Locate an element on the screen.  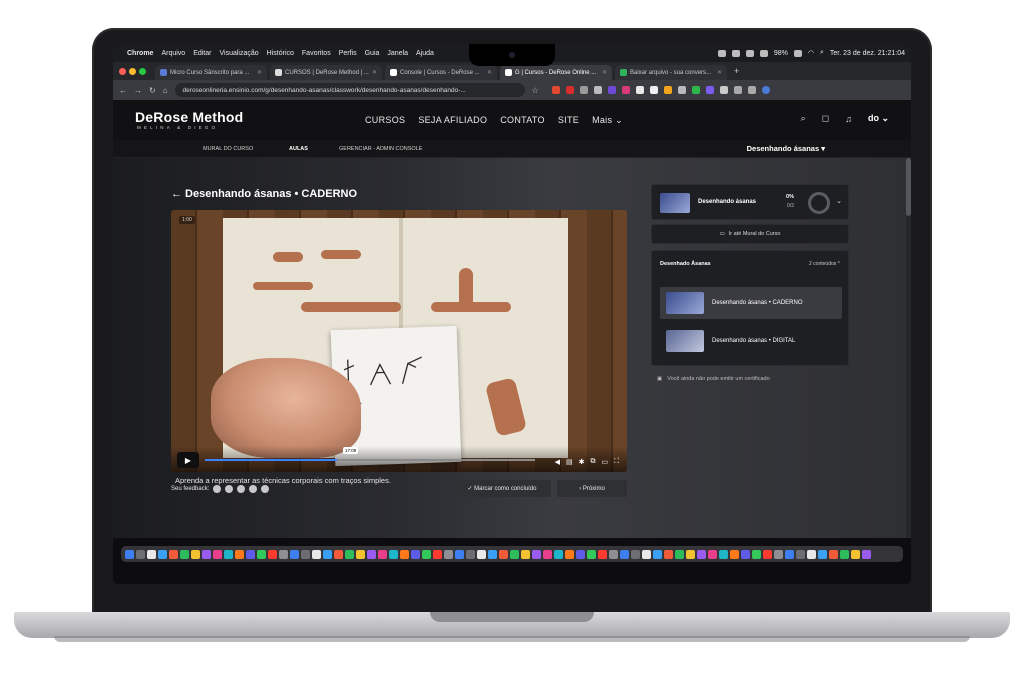
home-icon: ⌂ is located at coordinates (165, 90).